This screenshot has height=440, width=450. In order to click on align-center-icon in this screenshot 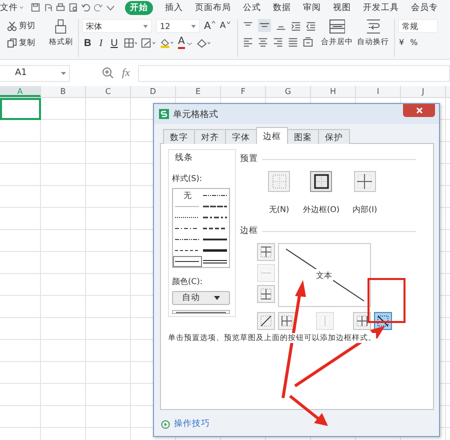, I will do `click(263, 42)`.